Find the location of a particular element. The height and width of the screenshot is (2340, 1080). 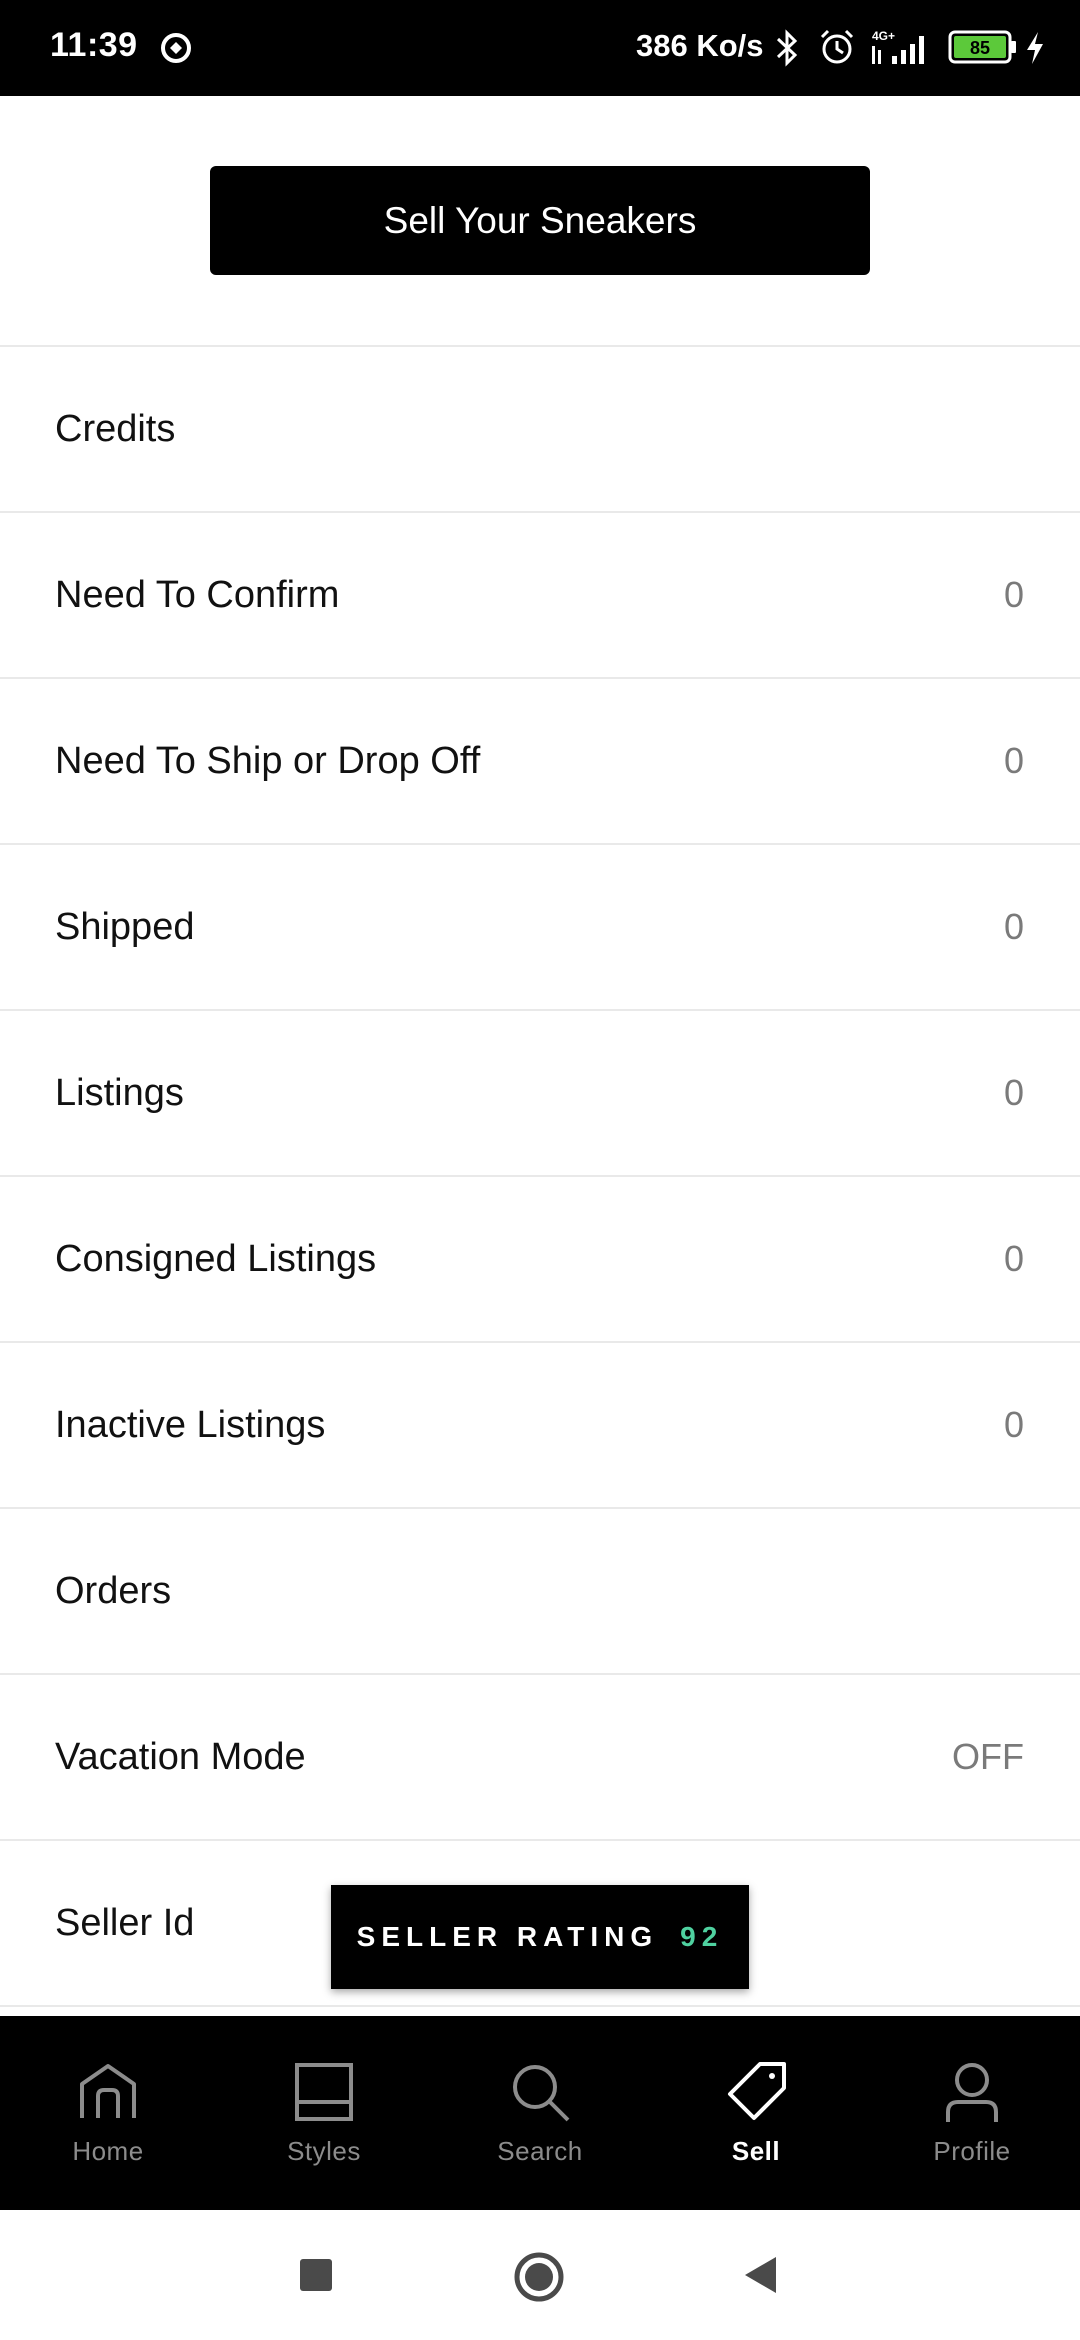

nav-label: Search is located at coordinates (540, 2151).